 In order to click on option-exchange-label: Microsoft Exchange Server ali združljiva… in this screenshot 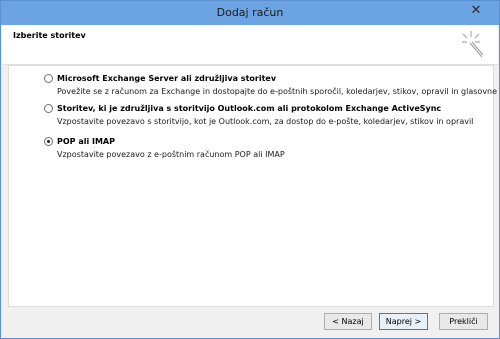, I will do `click(166, 78)`.